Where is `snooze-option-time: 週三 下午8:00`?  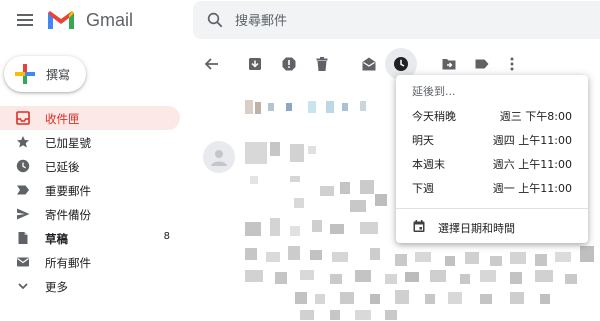
snooze-option-time: 週三 下午8:00 is located at coordinates (535, 116).